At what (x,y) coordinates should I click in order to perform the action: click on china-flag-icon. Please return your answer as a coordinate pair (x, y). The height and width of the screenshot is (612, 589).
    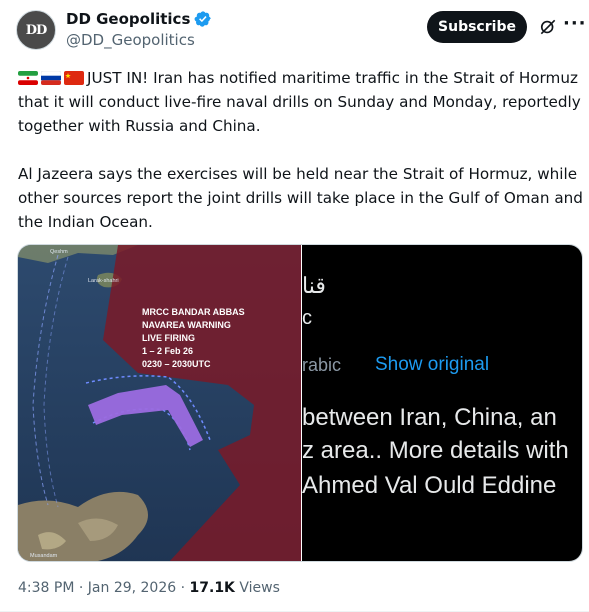
    Looking at the image, I should click on (74, 78).